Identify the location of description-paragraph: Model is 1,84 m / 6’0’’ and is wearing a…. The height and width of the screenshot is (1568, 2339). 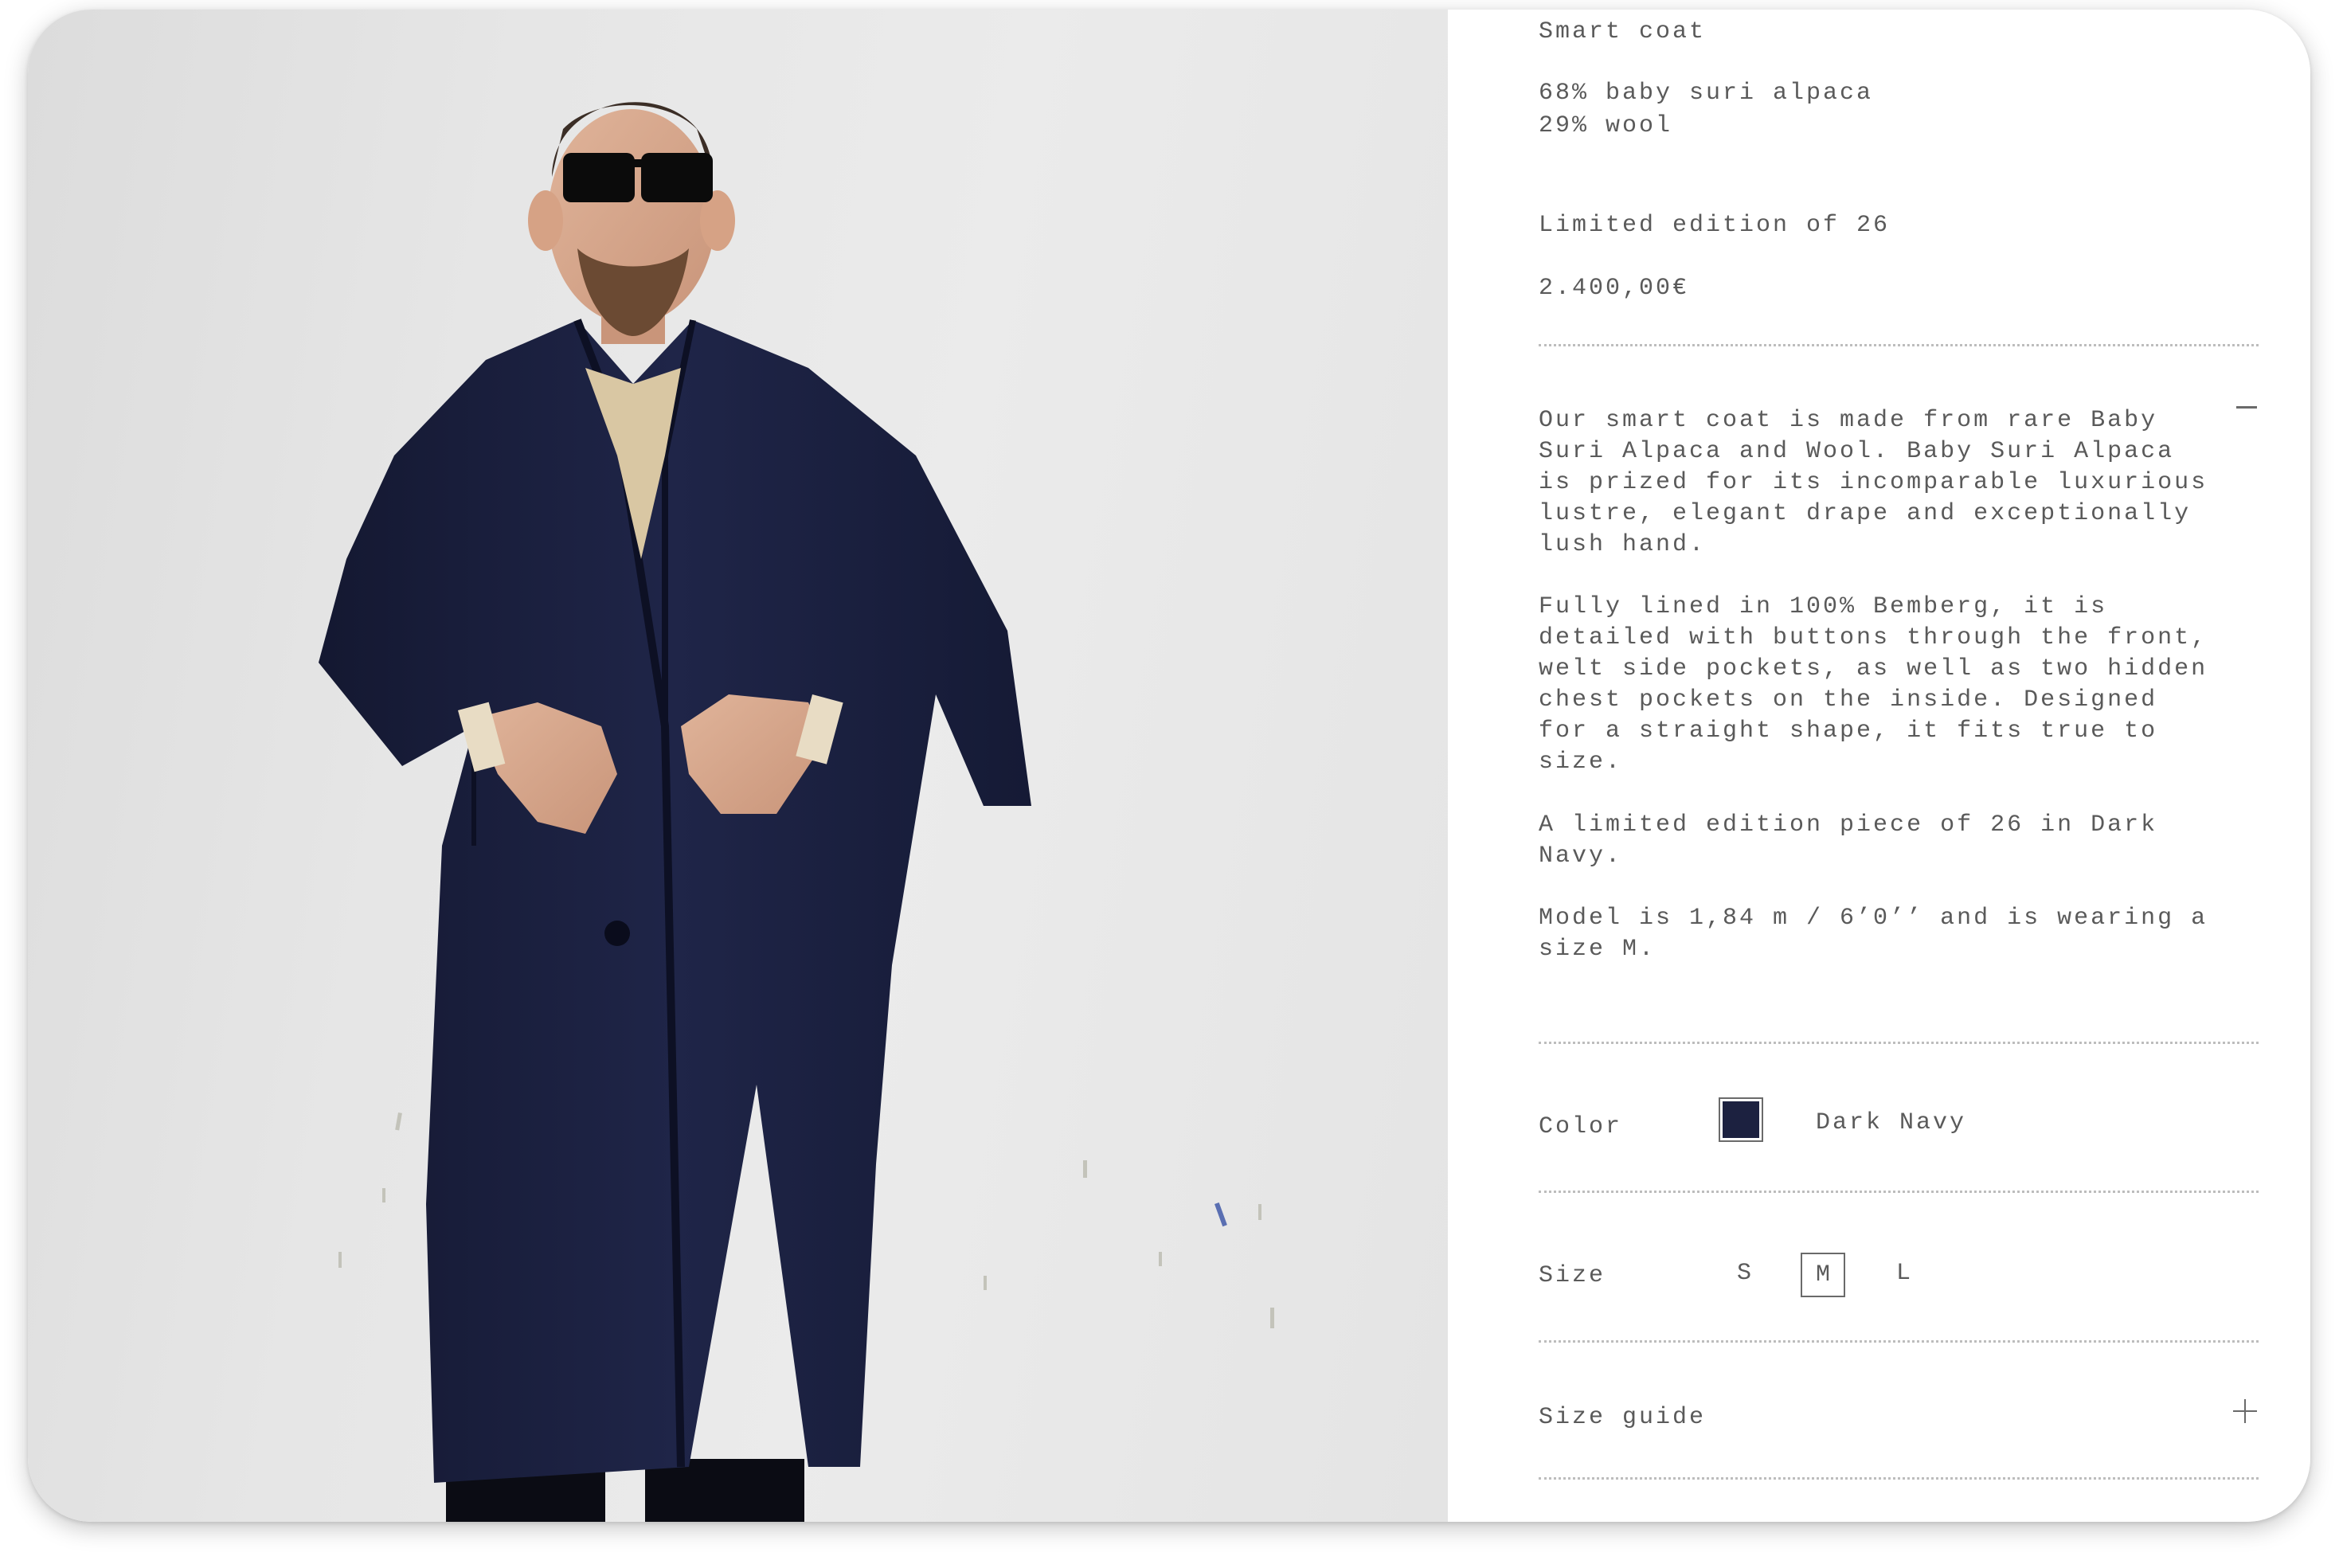
(1873, 934).